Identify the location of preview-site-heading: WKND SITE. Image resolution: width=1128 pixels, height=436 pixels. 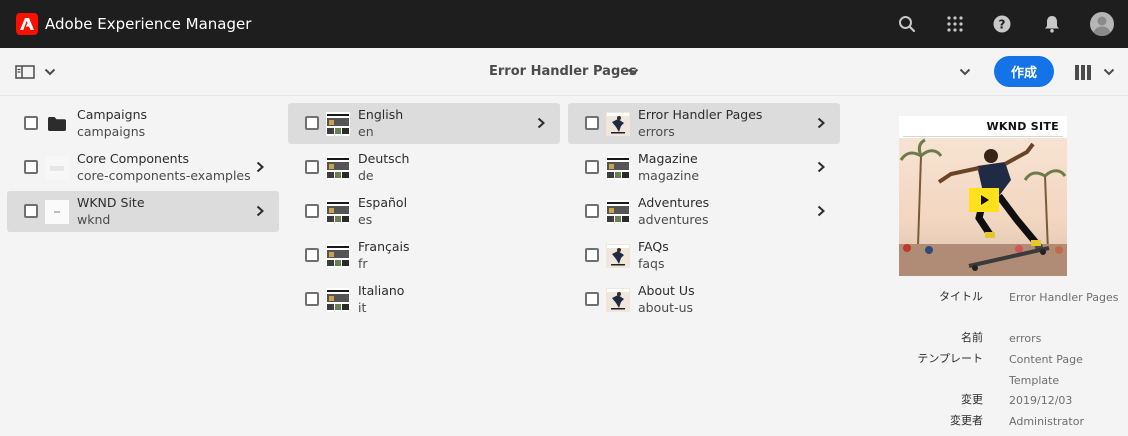
(1022, 126).